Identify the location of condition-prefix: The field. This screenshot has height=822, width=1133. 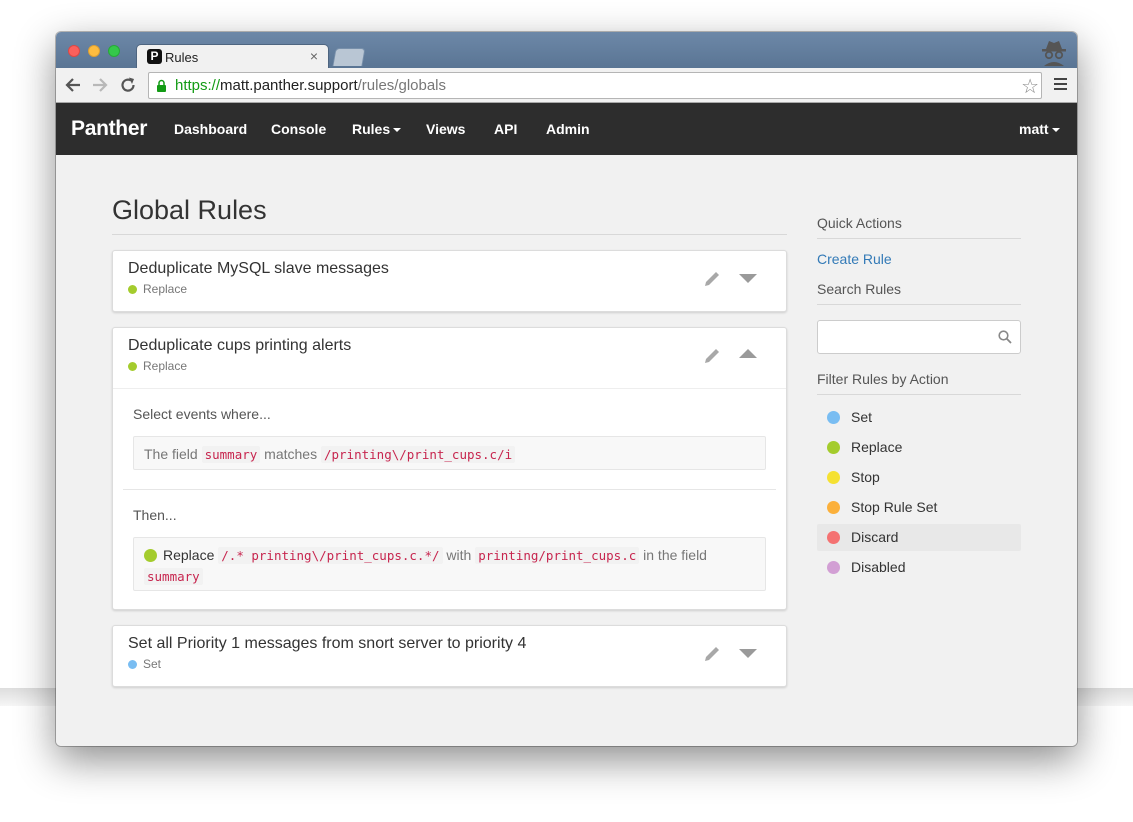
(171, 454).